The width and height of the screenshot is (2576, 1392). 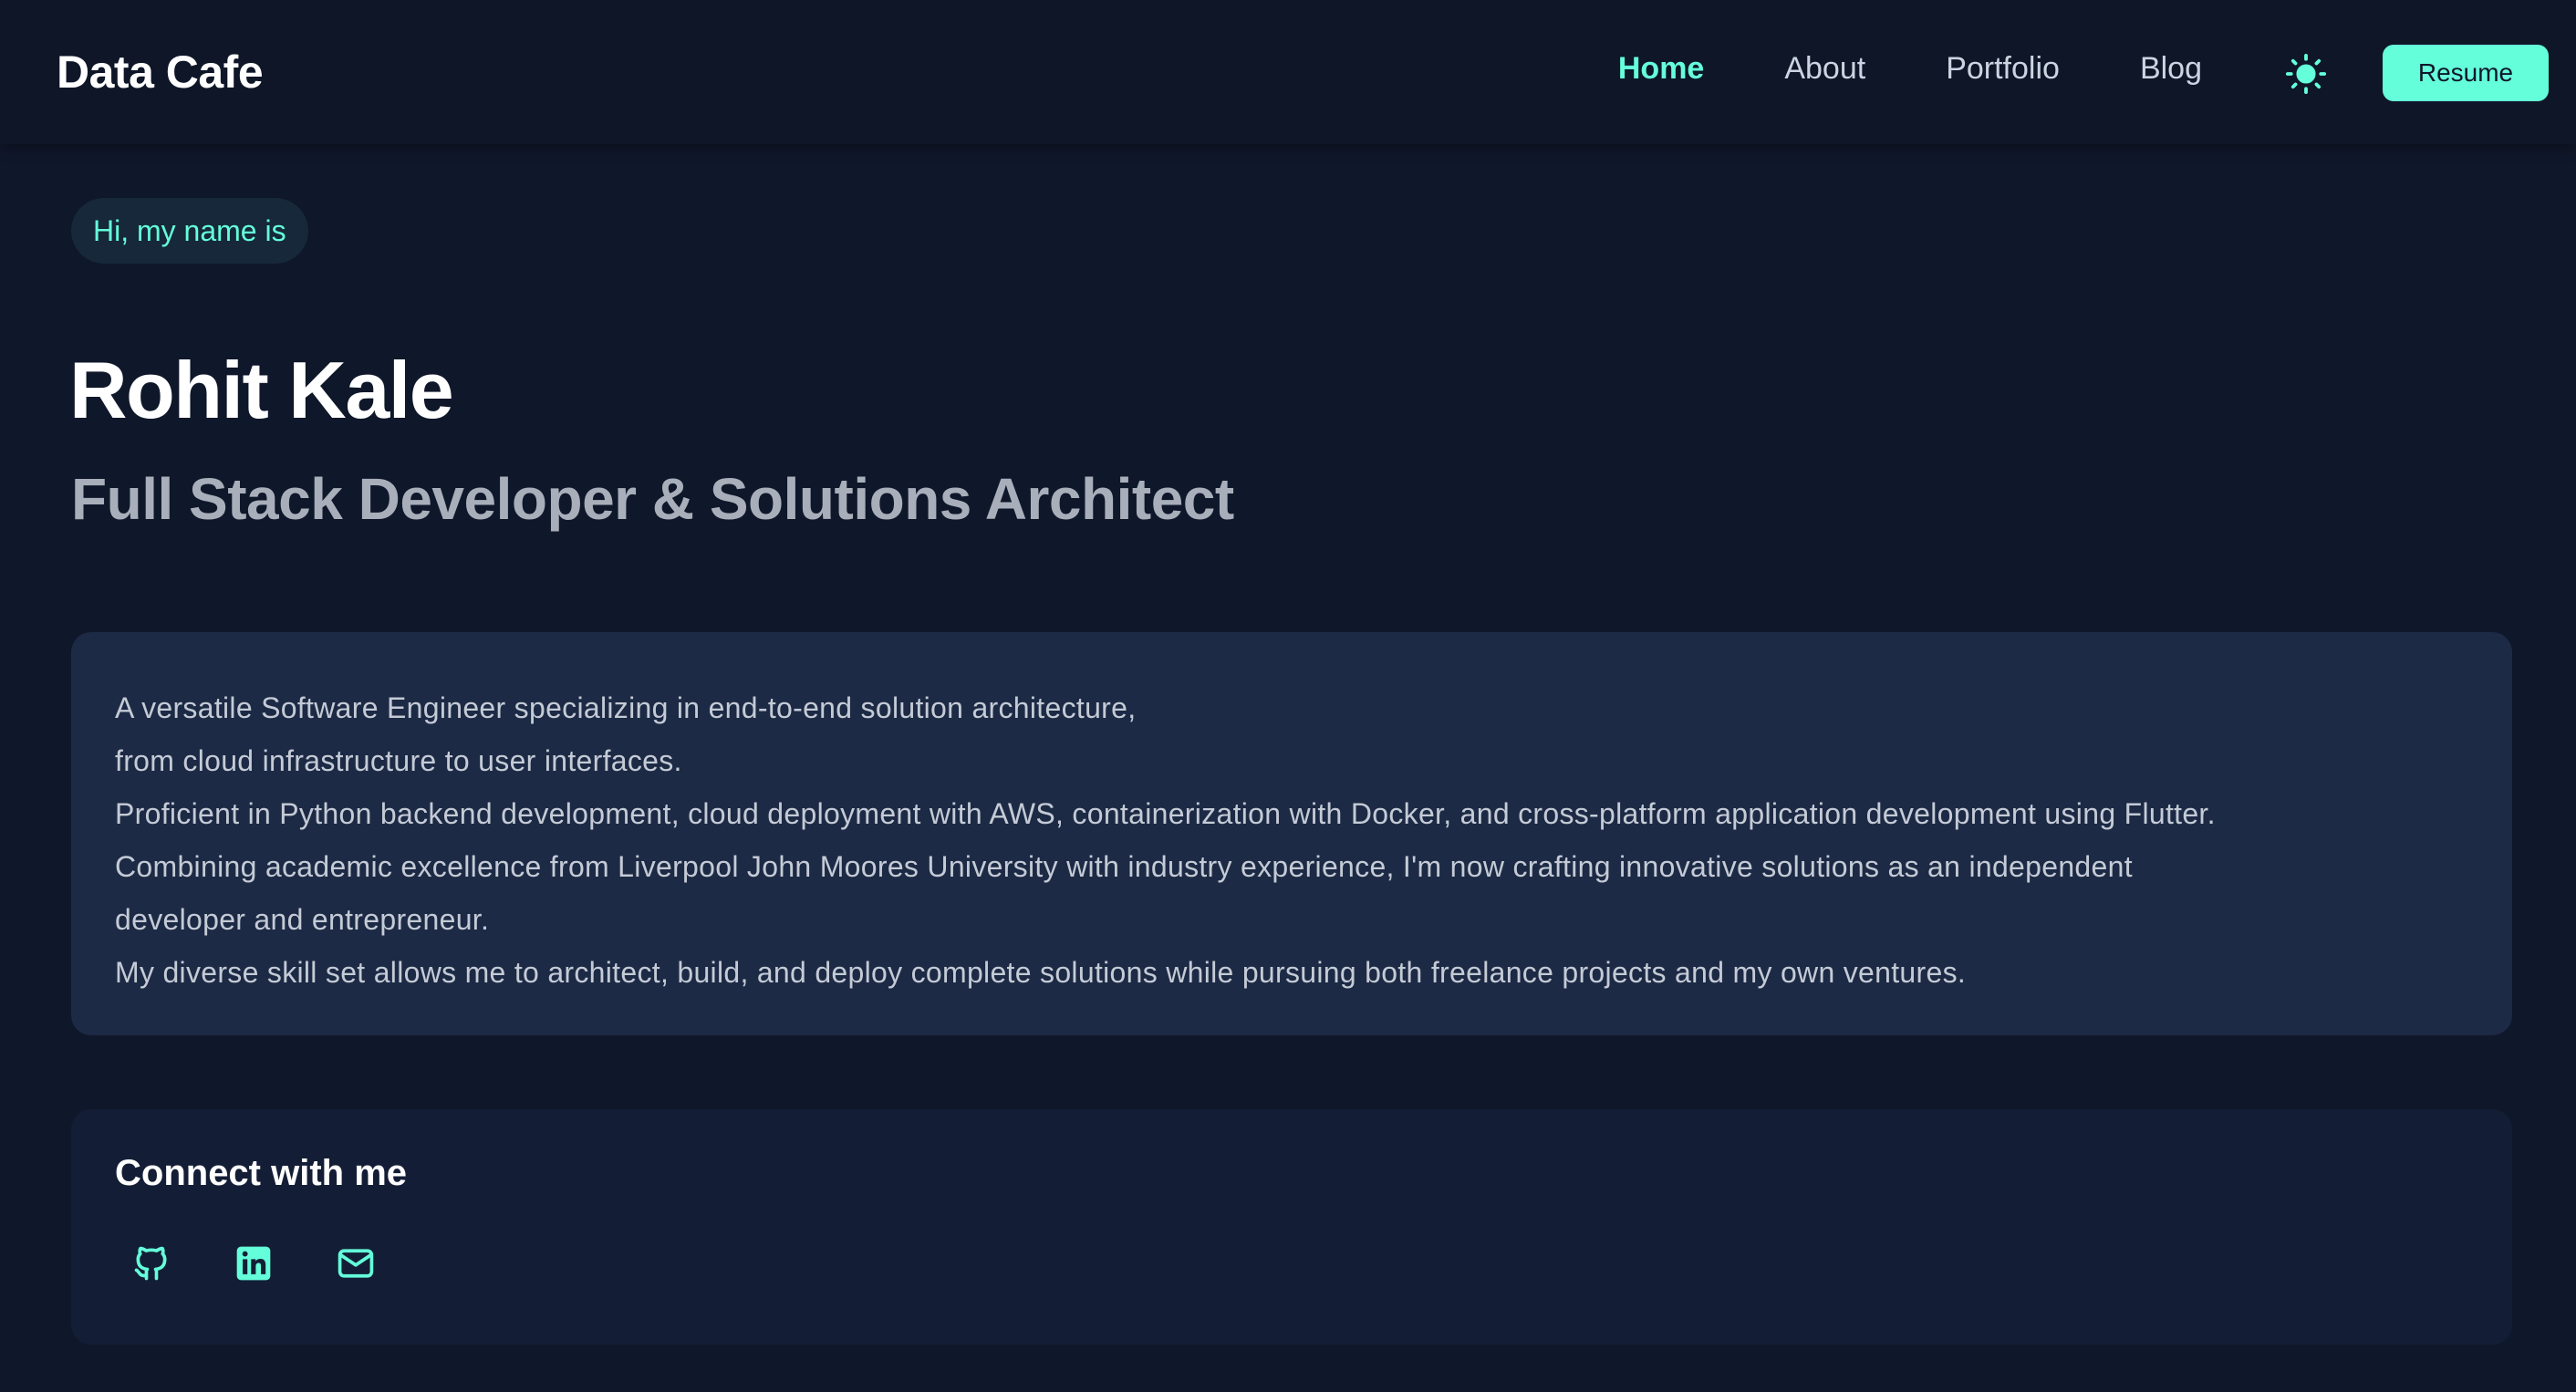 I want to click on linkedin-icon, so click(x=253, y=1263).